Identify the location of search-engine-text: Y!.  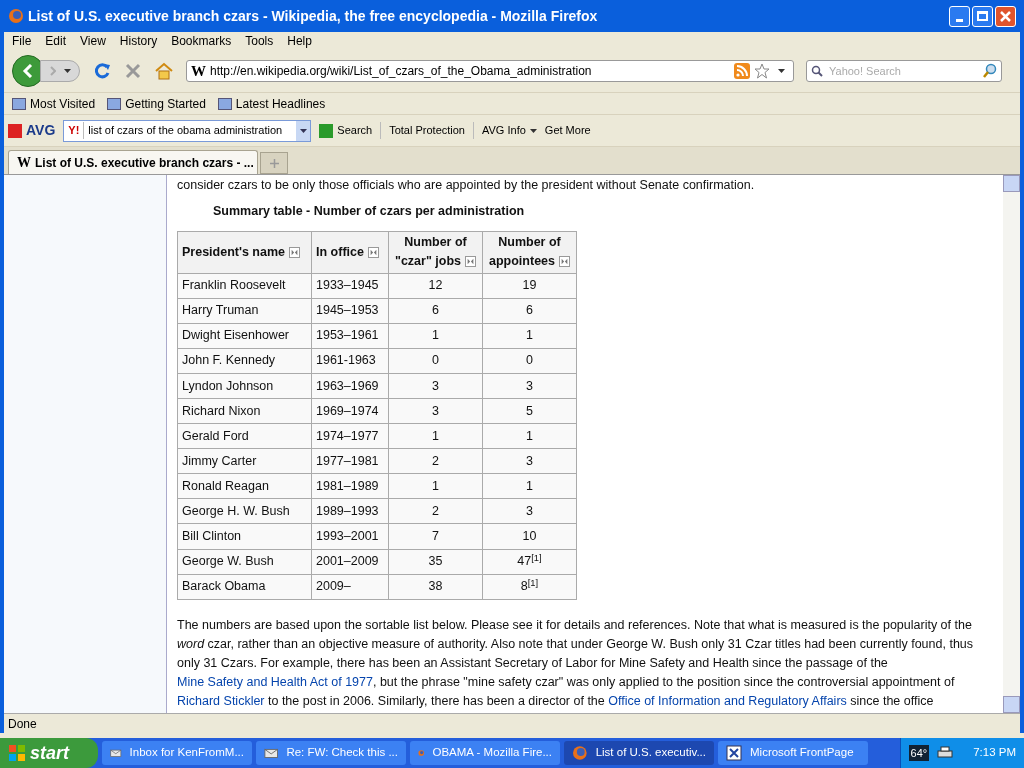
(74, 130).